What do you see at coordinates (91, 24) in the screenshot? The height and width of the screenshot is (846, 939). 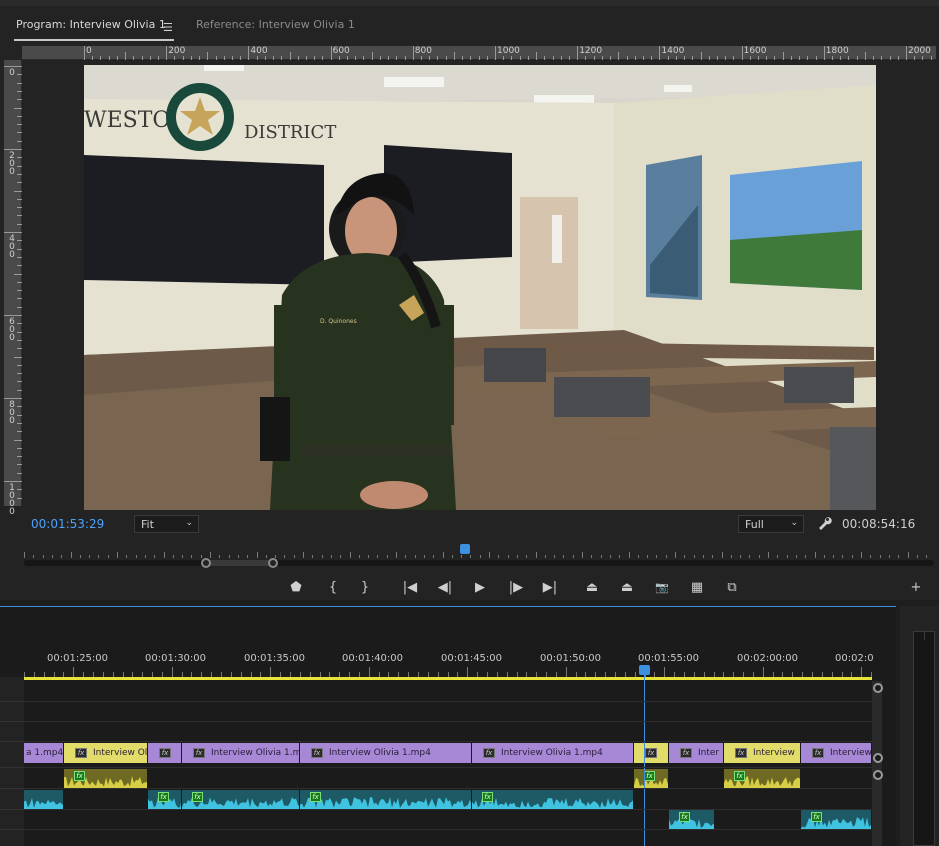 I see `tab-program: Program: Interview Olivia 1` at bounding box center [91, 24].